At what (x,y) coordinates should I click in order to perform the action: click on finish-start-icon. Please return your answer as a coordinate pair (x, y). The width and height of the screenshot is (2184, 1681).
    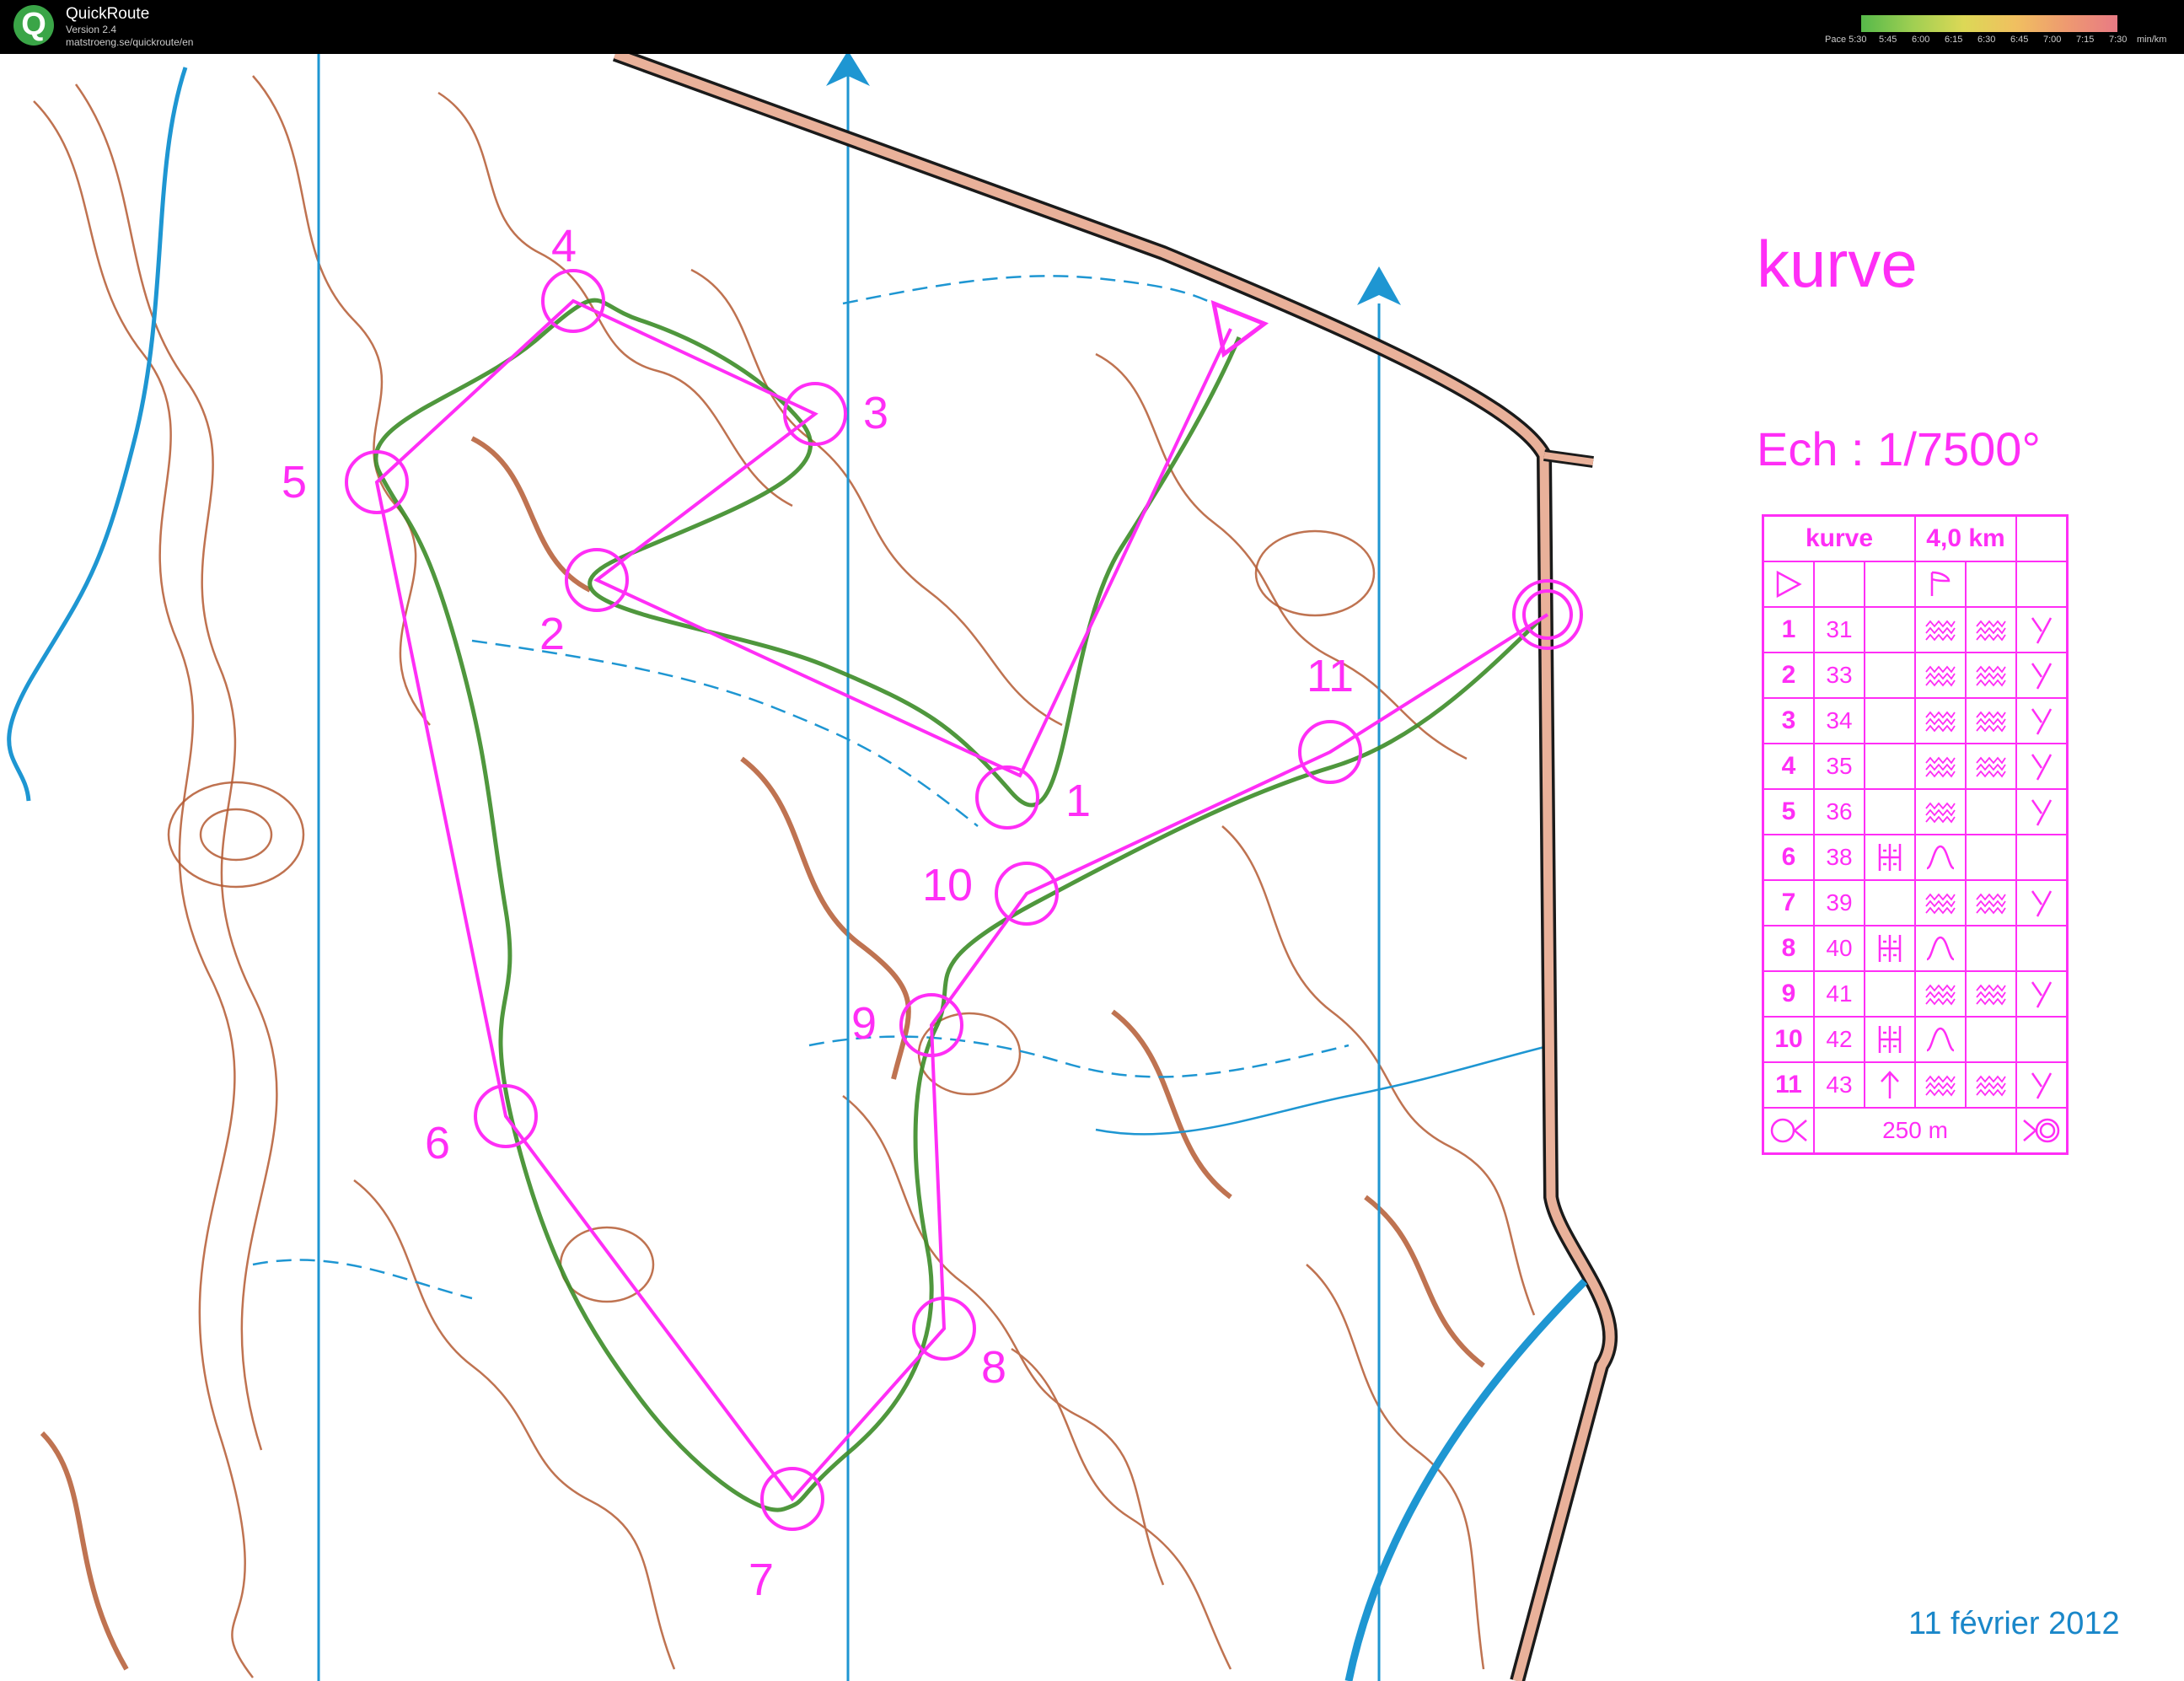
    Looking at the image, I should click on (1789, 1131).